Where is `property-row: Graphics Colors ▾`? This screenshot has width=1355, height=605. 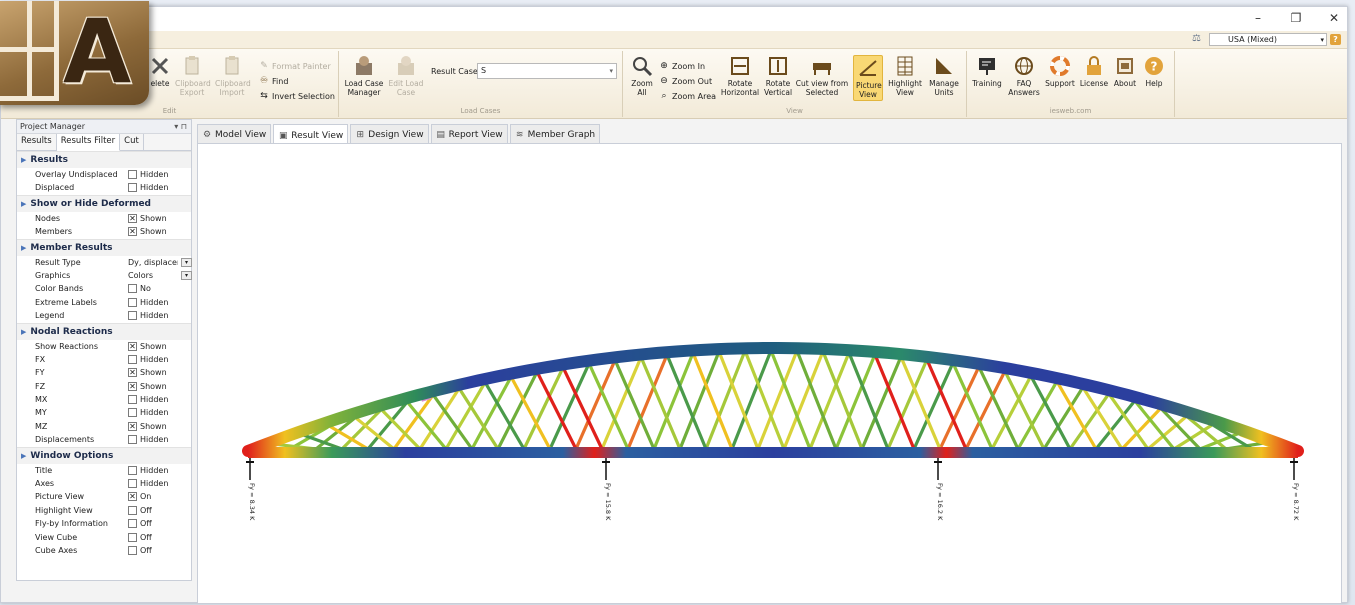
property-row: Graphics Colors ▾ is located at coordinates (104, 275).